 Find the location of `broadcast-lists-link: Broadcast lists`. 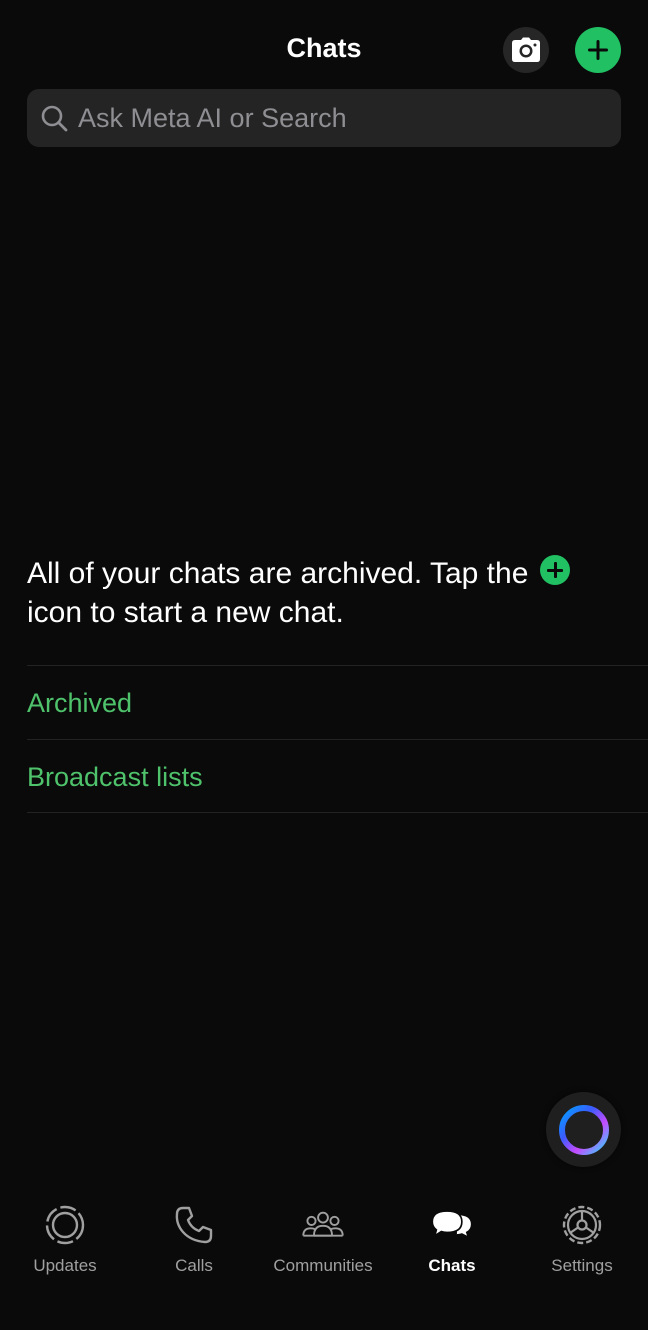

broadcast-lists-link: Broadcast lists is located at coordinates (327, 777).